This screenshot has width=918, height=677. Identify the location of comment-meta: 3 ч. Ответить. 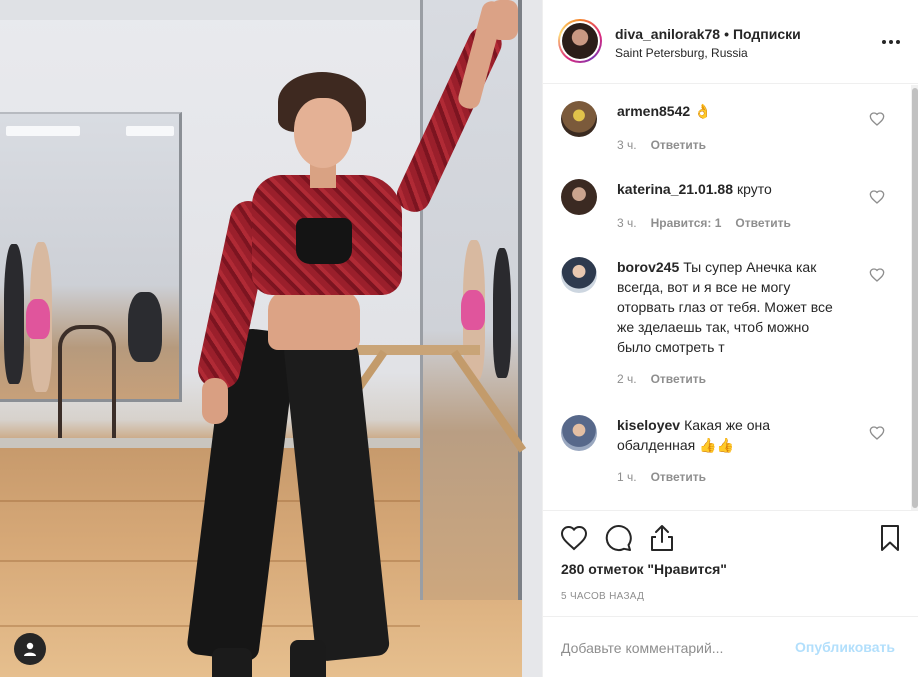
(668, 145).